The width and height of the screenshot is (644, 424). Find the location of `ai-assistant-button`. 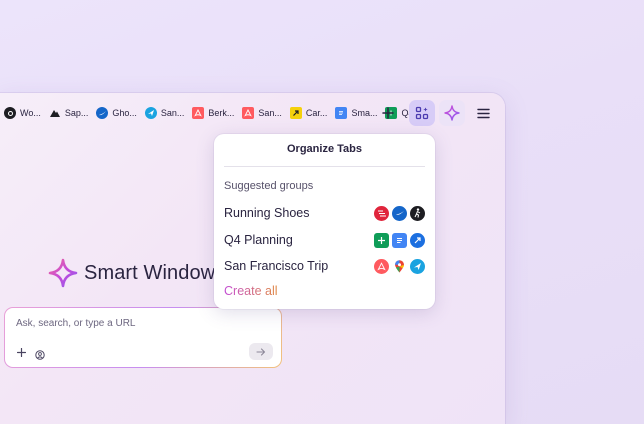

ai-assistant-button is located at coordinates (452, 113).